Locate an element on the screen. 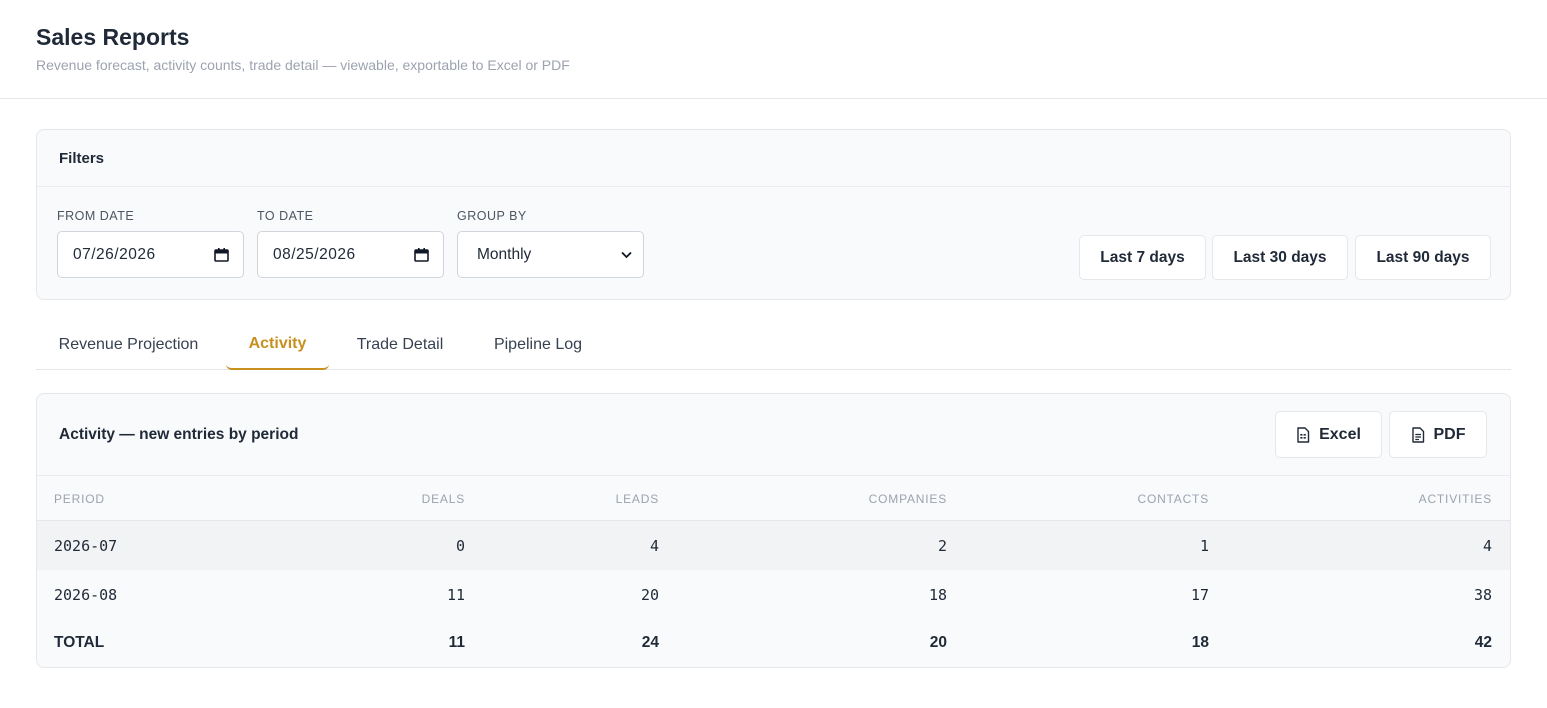  last-30-days-button: Last 30 days is located at coordinates (1280, 257).